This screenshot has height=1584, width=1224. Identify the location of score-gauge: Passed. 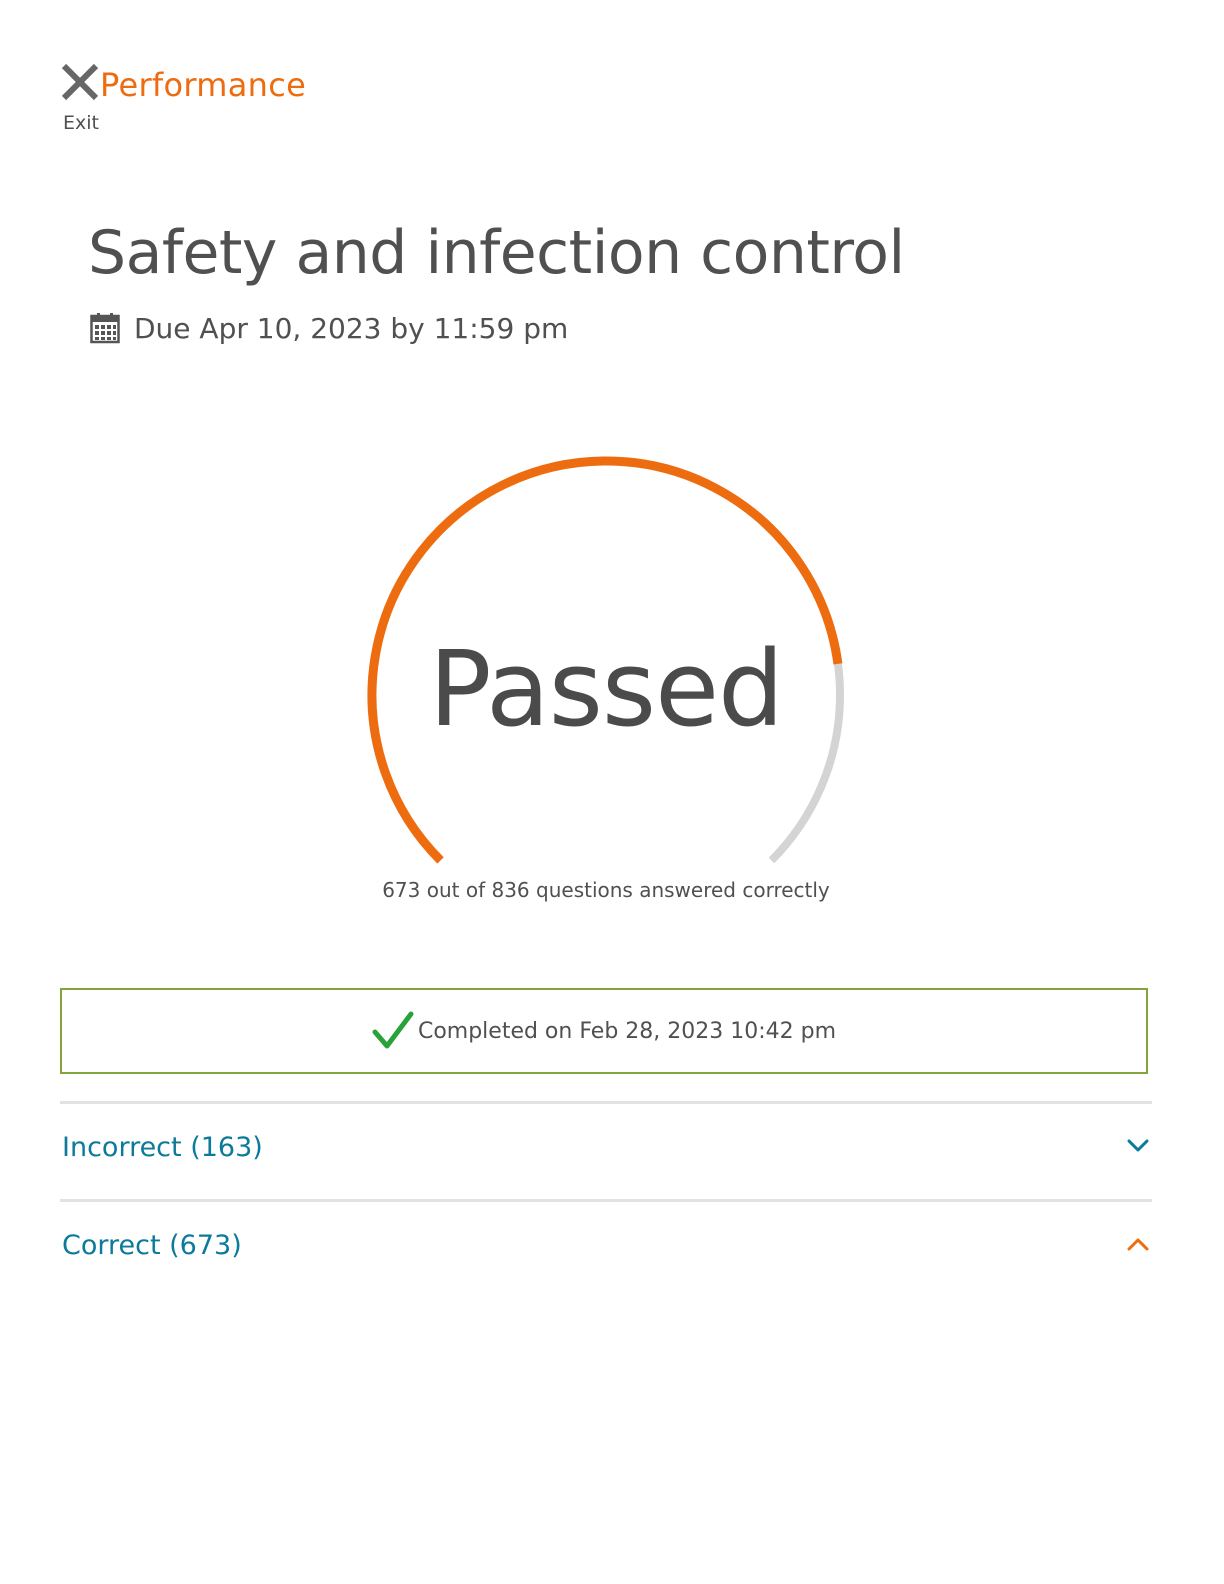
(606, 665).